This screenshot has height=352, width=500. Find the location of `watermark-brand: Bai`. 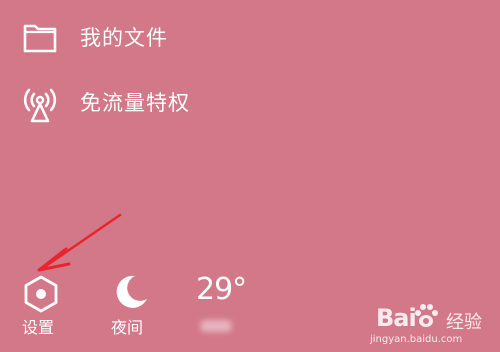

watermark-brand: Bai is located at coordinates (396, 318).